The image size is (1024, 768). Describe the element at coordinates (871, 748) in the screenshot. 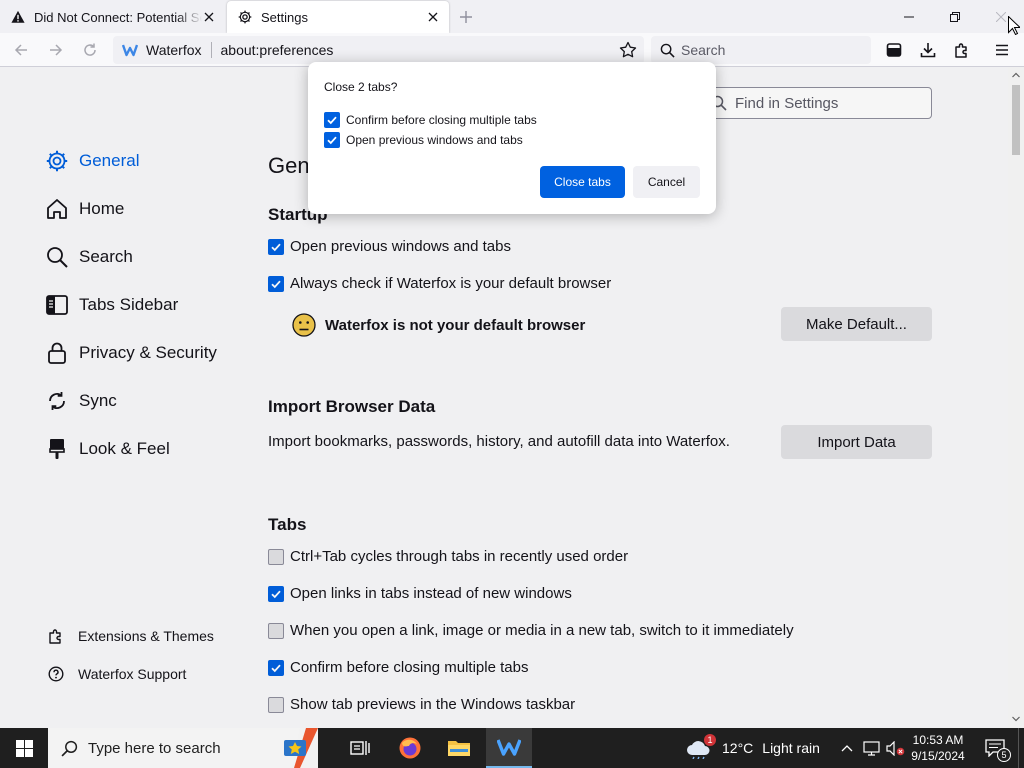

I see `network-icon` at that location.